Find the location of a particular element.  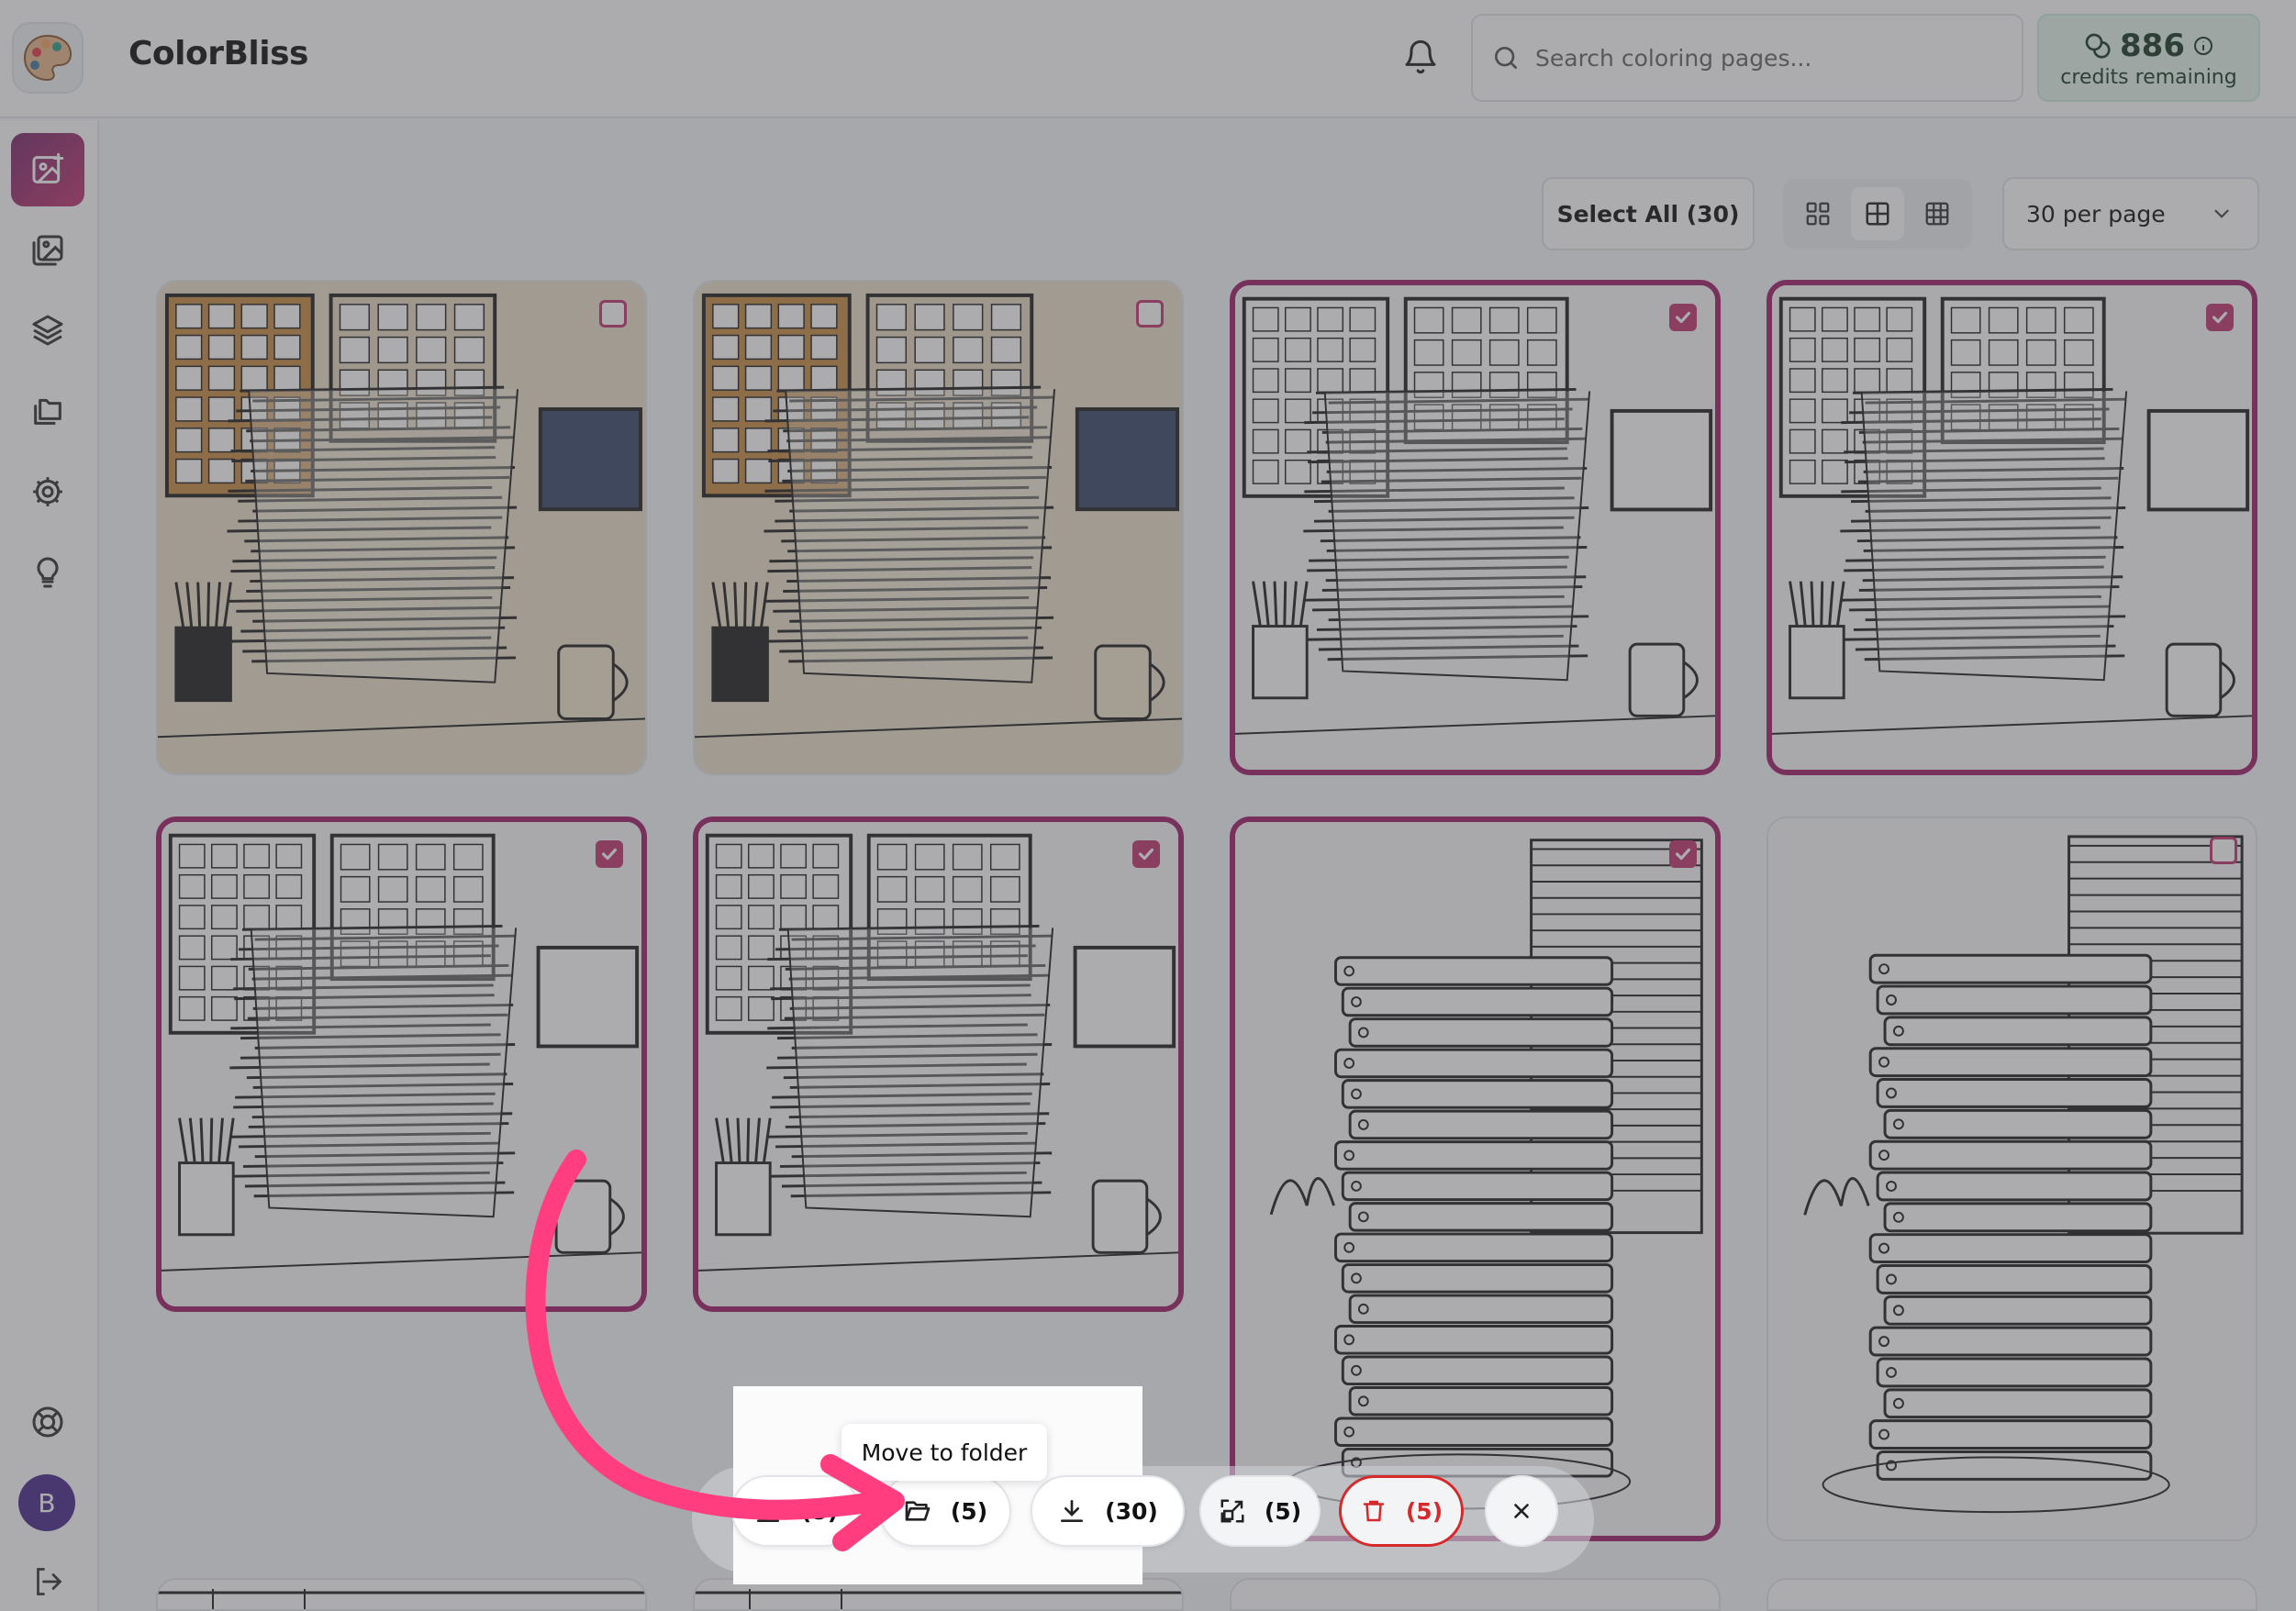

upscale-selected-button: (5) is located at coordinates (1260, 1511).